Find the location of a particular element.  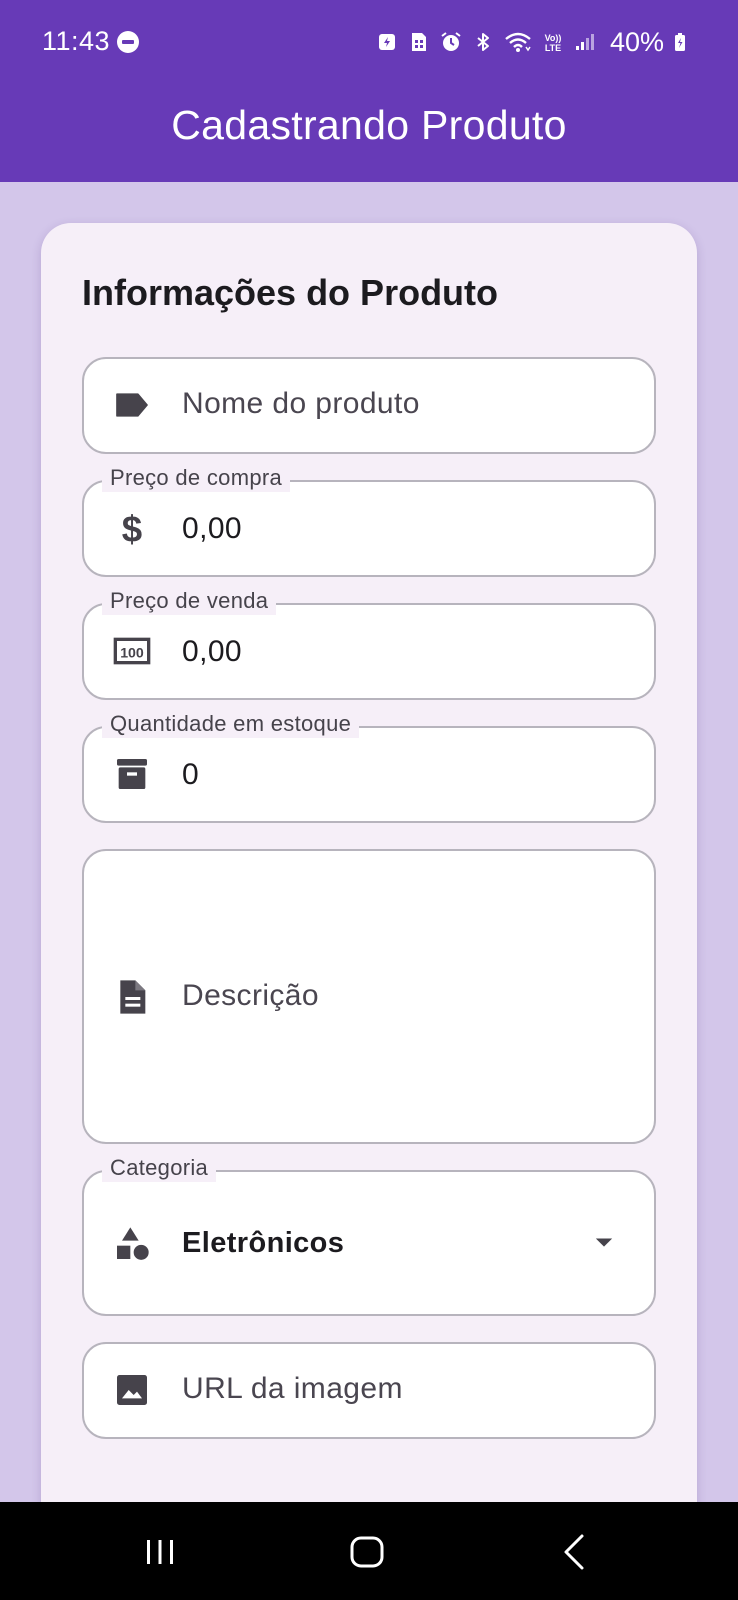

label-icon is located at coordinates (132, 405).